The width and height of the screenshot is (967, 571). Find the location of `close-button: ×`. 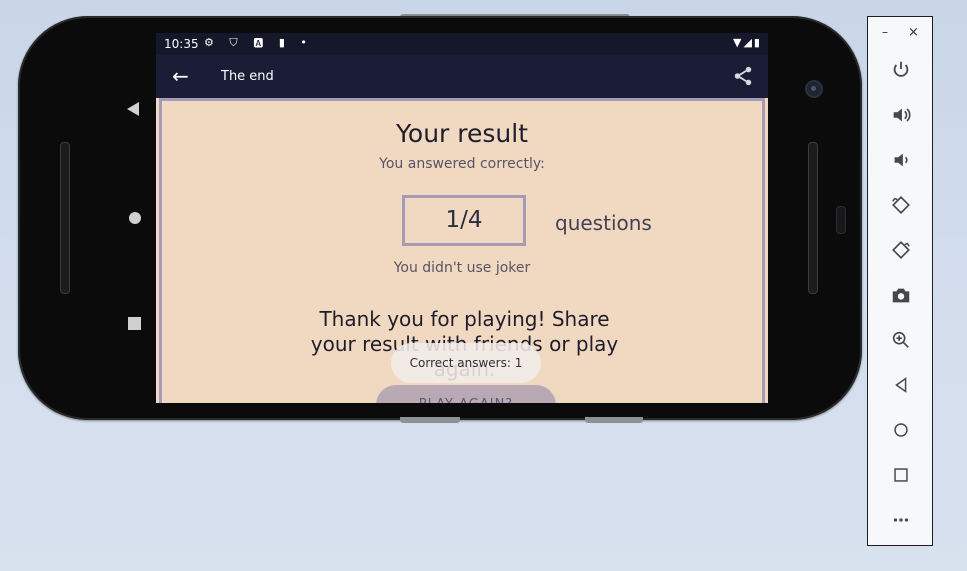

close-button: × is located at coordinates (913, 32).